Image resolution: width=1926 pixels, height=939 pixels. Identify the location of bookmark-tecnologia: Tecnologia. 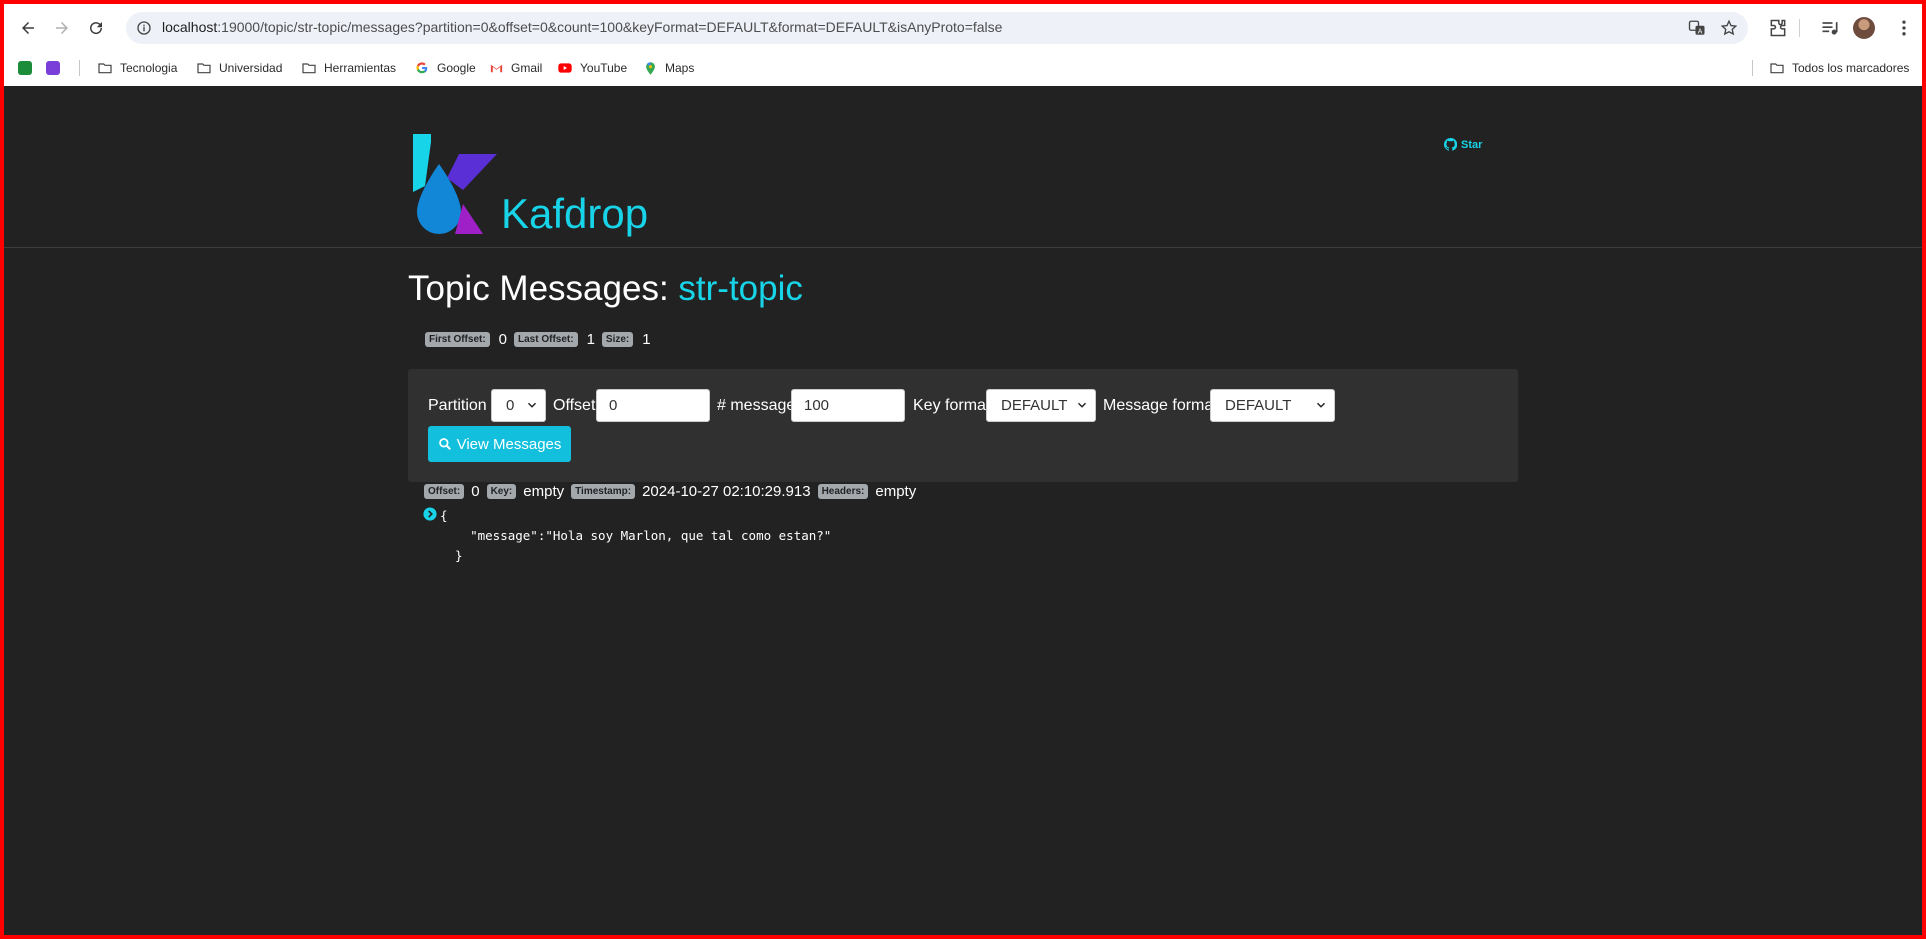
(137, 68).